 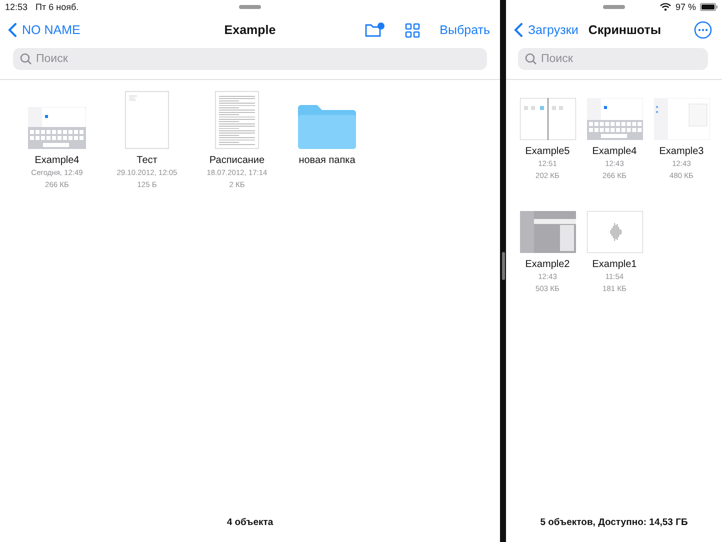 I want to click on back-link: Загрузки, so click(x=546, y=30).